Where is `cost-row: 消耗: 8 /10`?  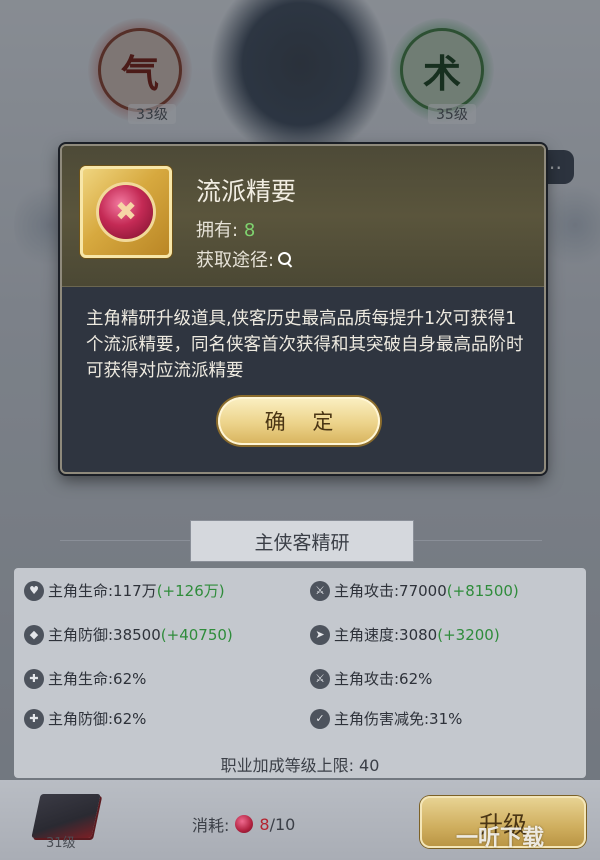 cost-row: 消耗: 8 /10 is located at coordinates (243, 824).